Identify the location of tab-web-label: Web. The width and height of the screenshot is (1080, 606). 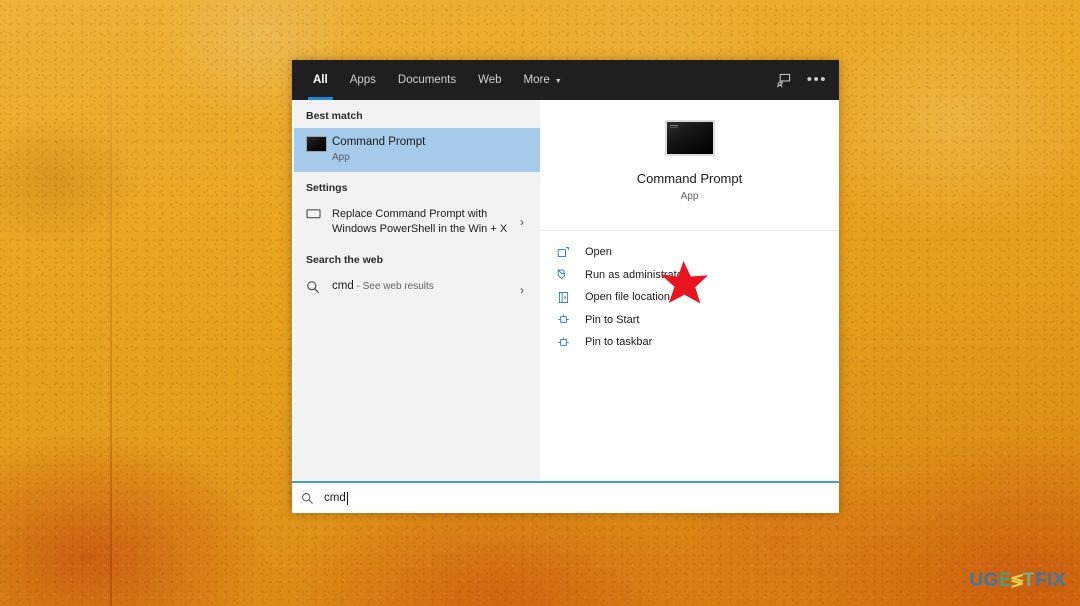
(490, 80).